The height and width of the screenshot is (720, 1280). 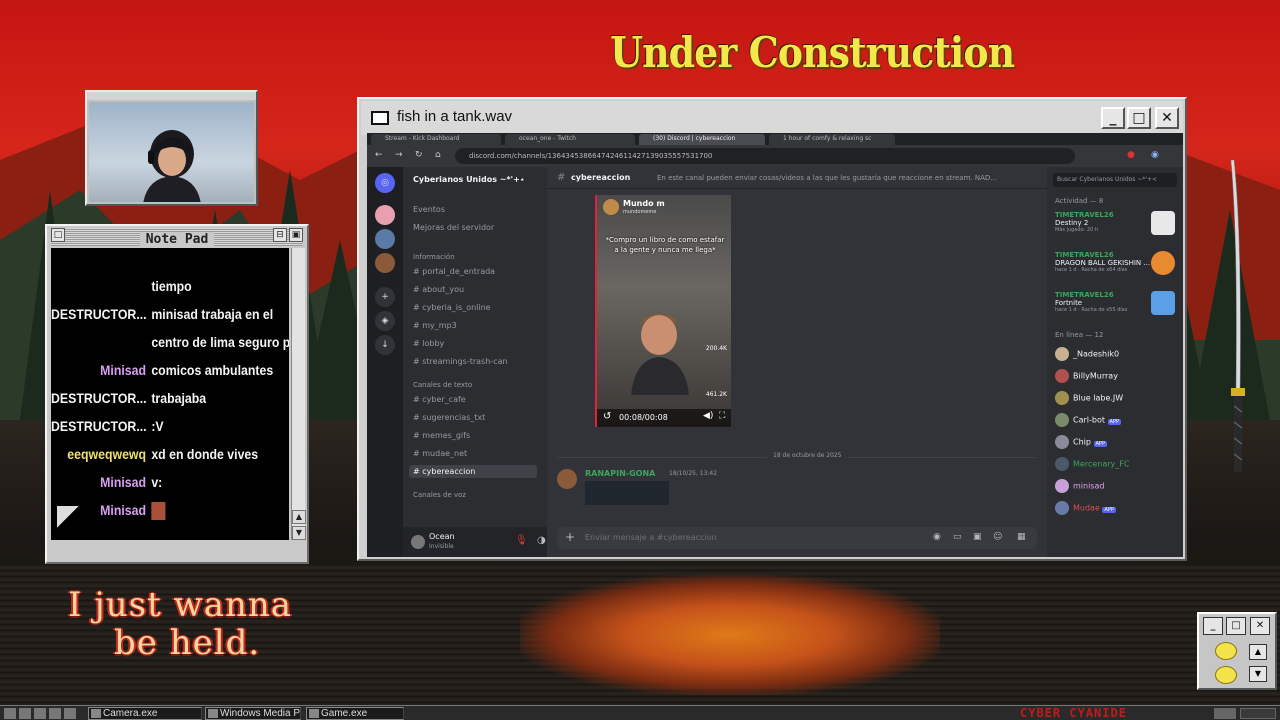 I want to click on channel-item: # lobby, so click(x=428, y=343).